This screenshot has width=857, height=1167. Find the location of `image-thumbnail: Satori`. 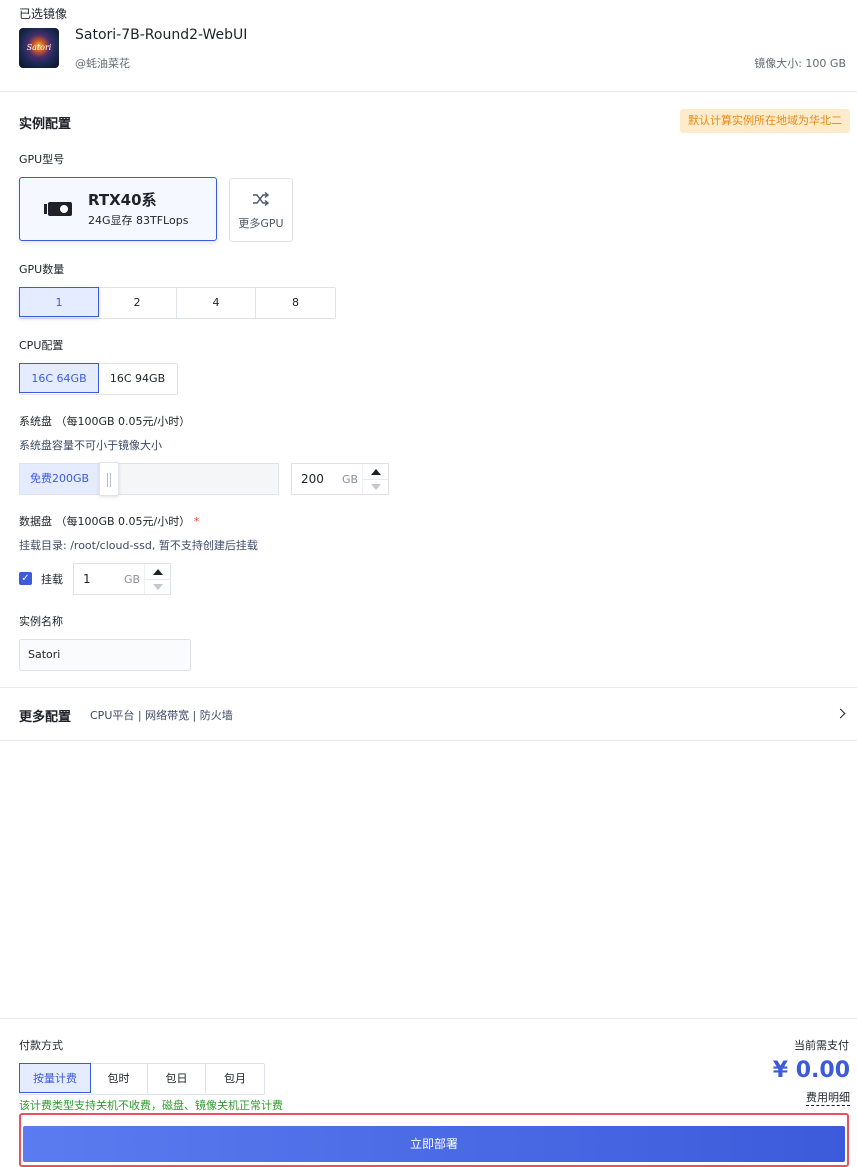

image-thumbnail: Satori is located at coordinates (39, 48).